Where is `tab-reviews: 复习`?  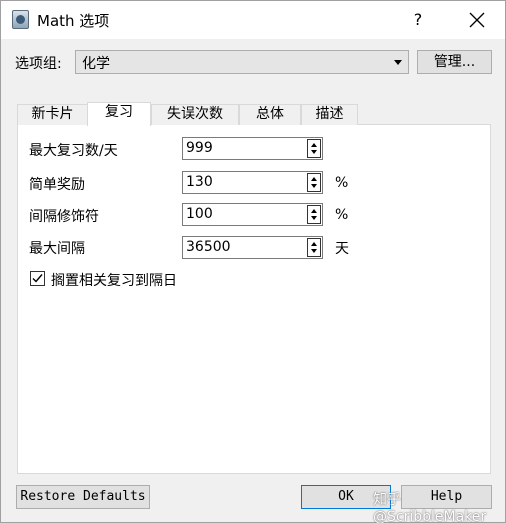 tab-reviews: 复习 is located at coordinates (119, 114).